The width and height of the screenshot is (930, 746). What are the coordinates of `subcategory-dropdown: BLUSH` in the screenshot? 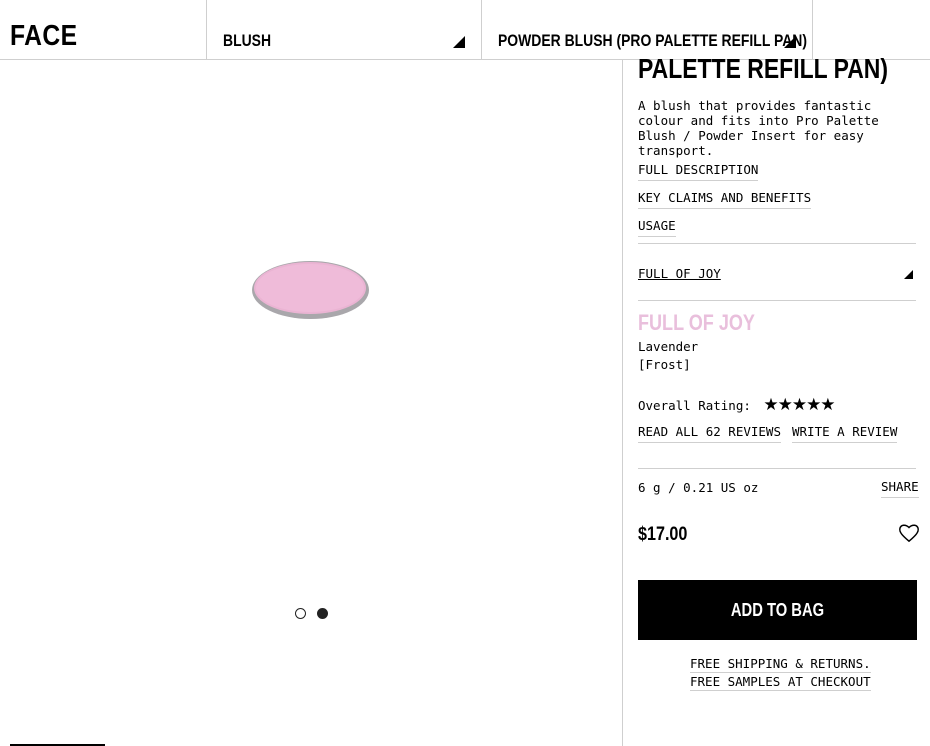 It's located at (344, 29).